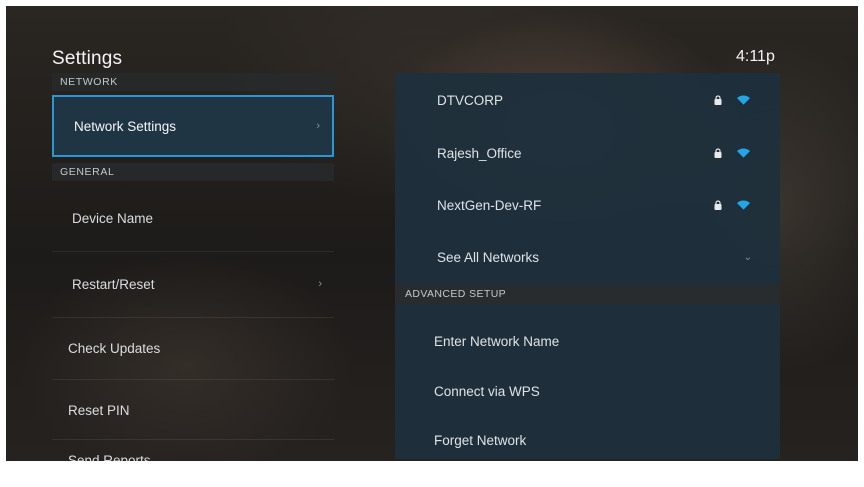 This screenshot has width=864, height=487. What do you see at coordinates (193, 82) in the screenshot?
I see `section-header-network: NETWORK` at bounding box center [193, 82].